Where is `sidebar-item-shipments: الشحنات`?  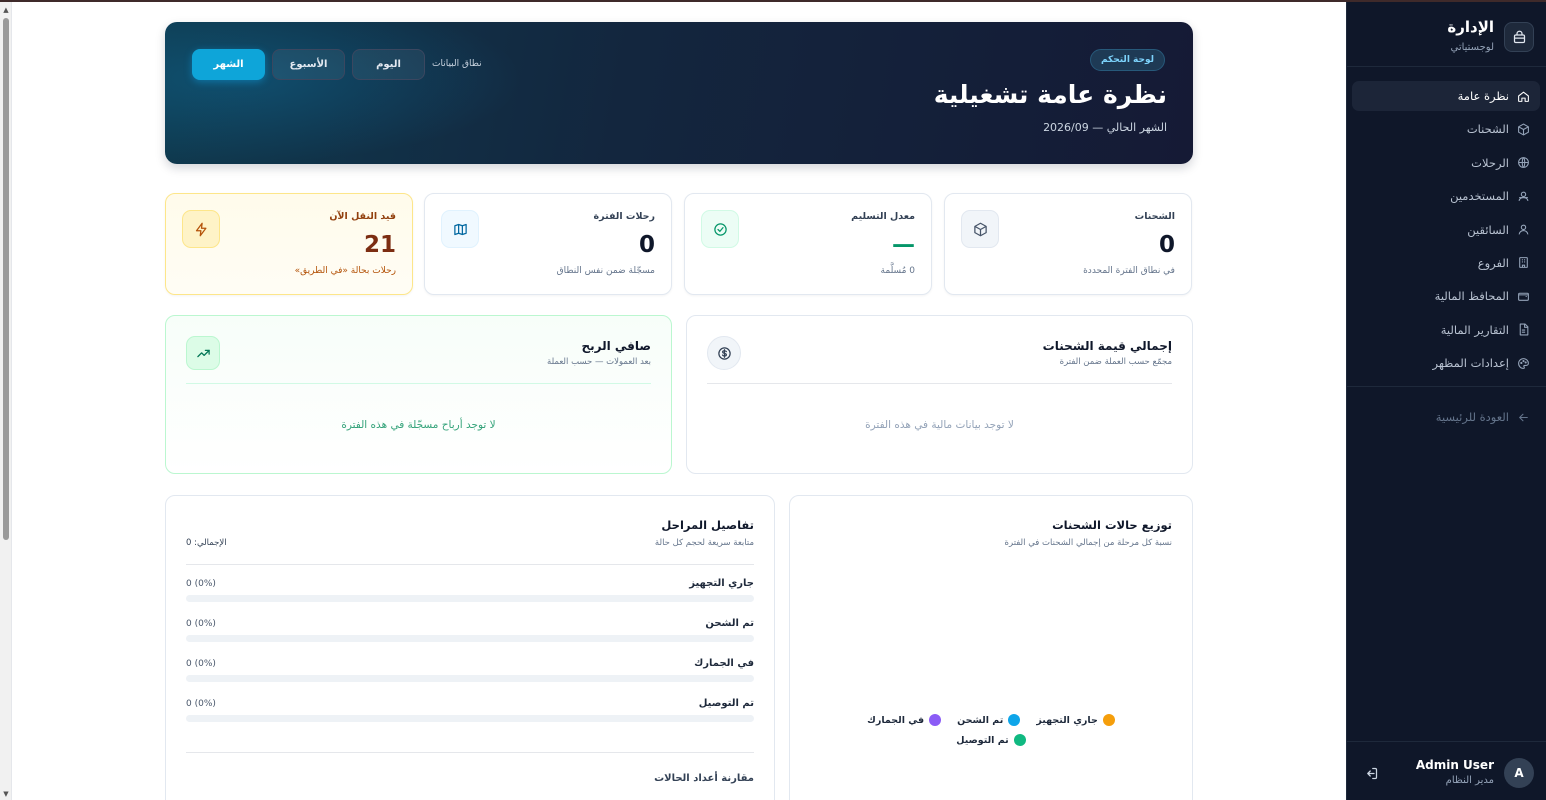 sidebar-item-shipments: الشحنات is located at coordinates (1446, 129).